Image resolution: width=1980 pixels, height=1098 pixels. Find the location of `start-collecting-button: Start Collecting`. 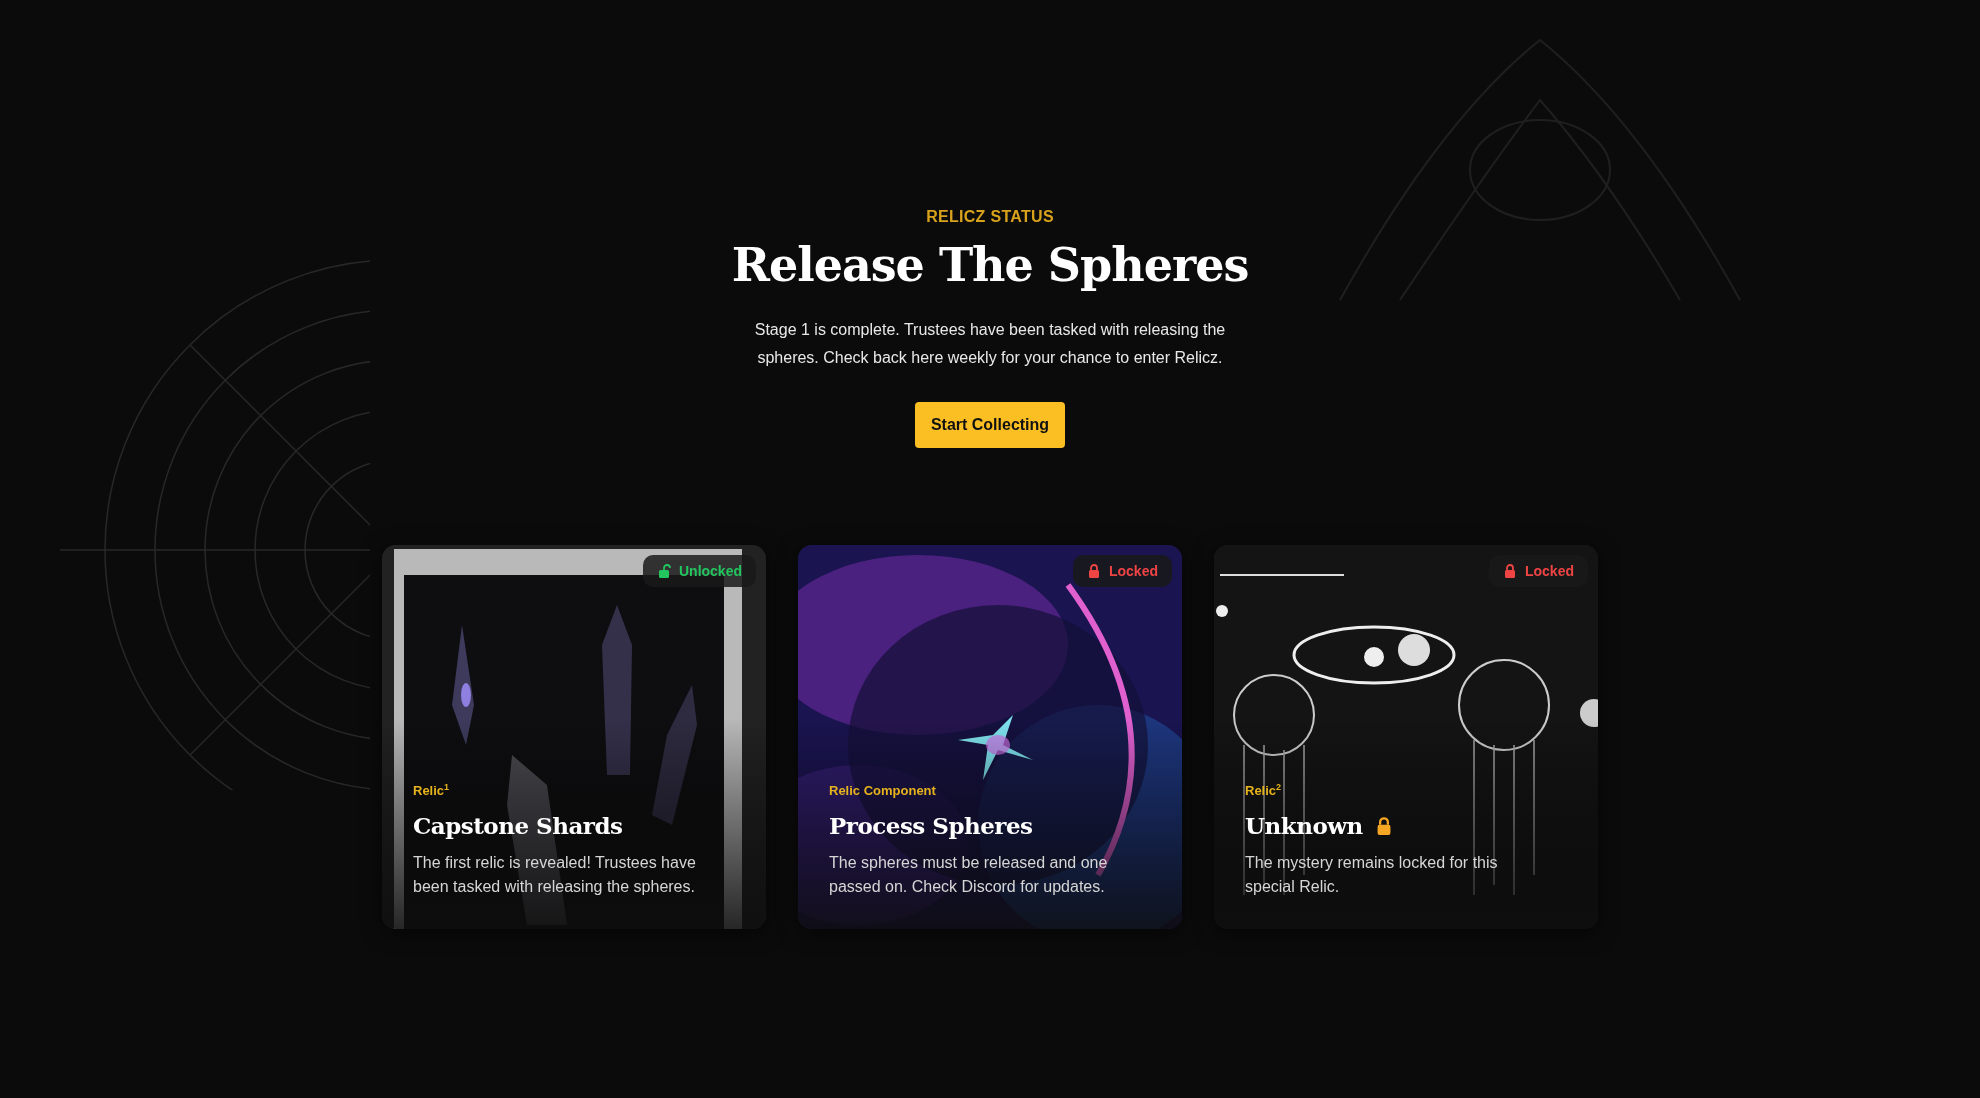

start-collecting-button: Start Collecting is located at coordinates (990, 425).